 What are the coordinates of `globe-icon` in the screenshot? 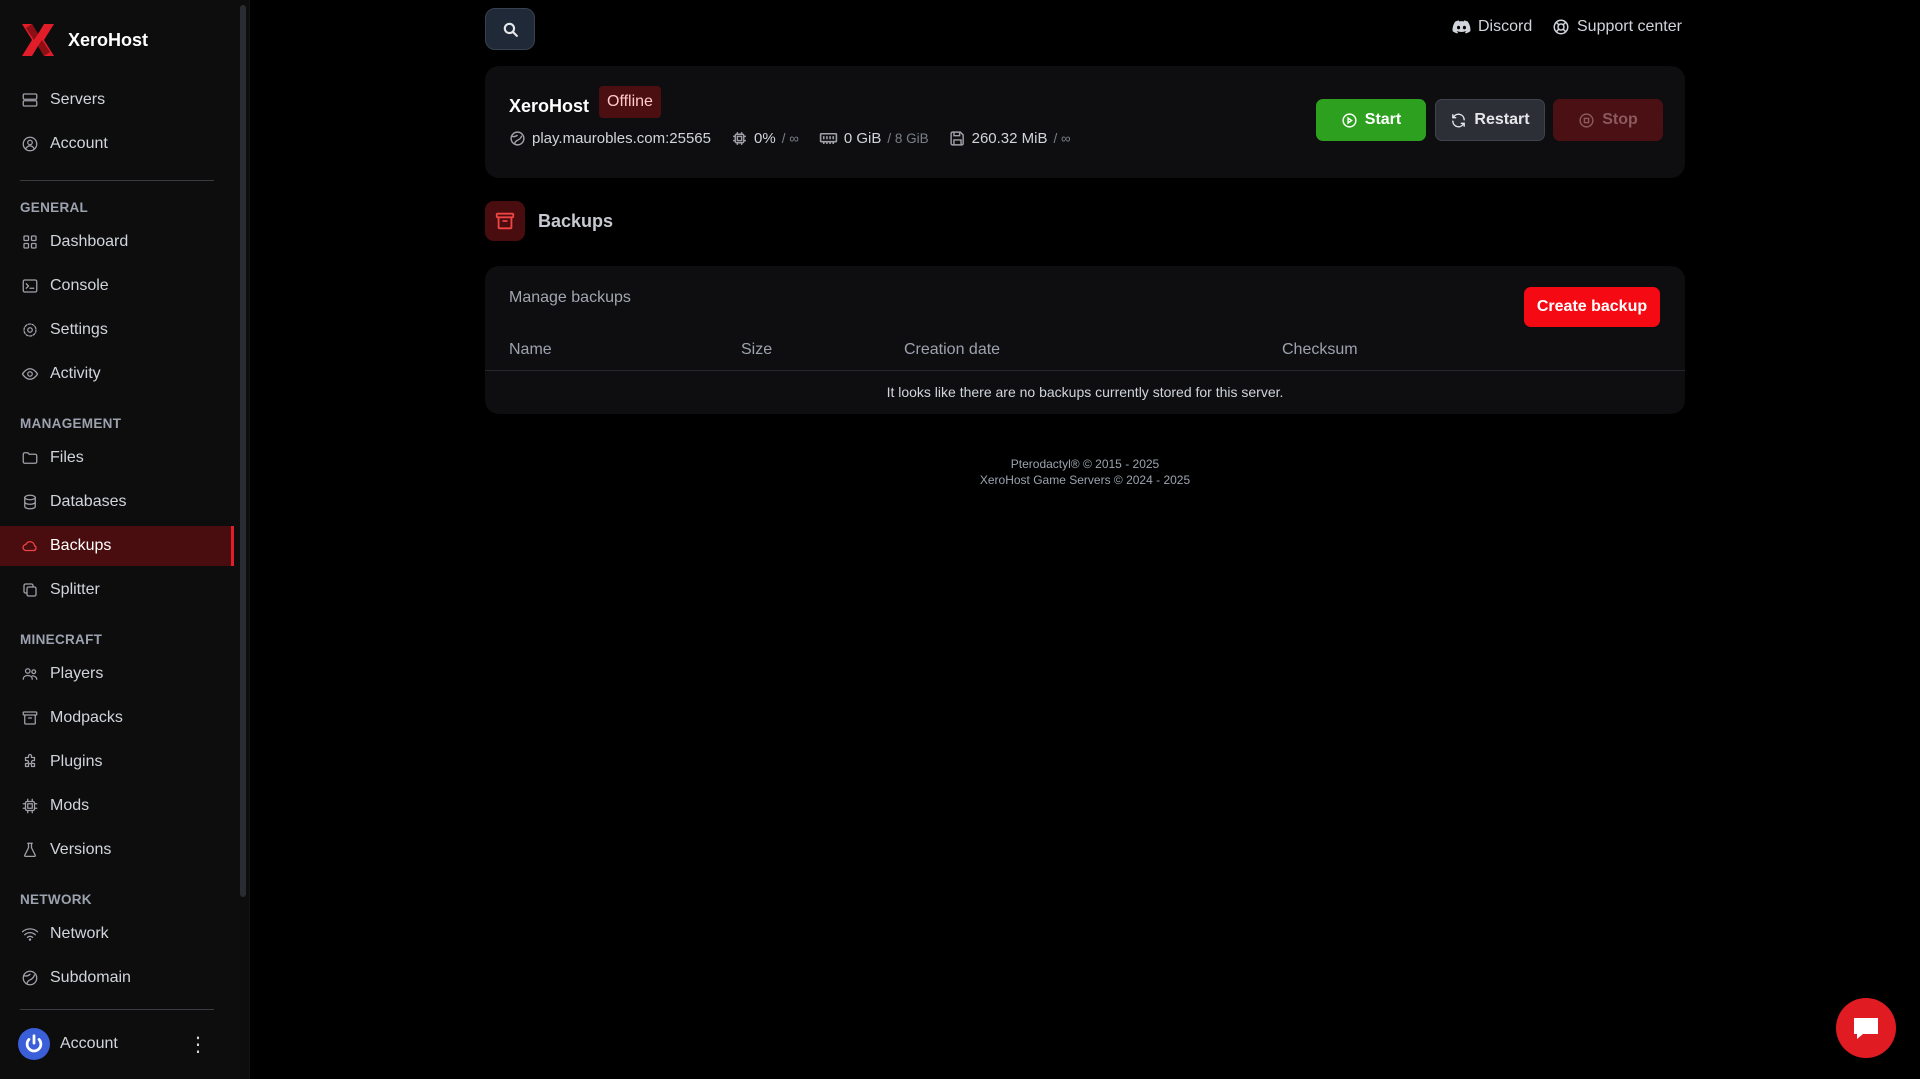 It's located at (517, 138).